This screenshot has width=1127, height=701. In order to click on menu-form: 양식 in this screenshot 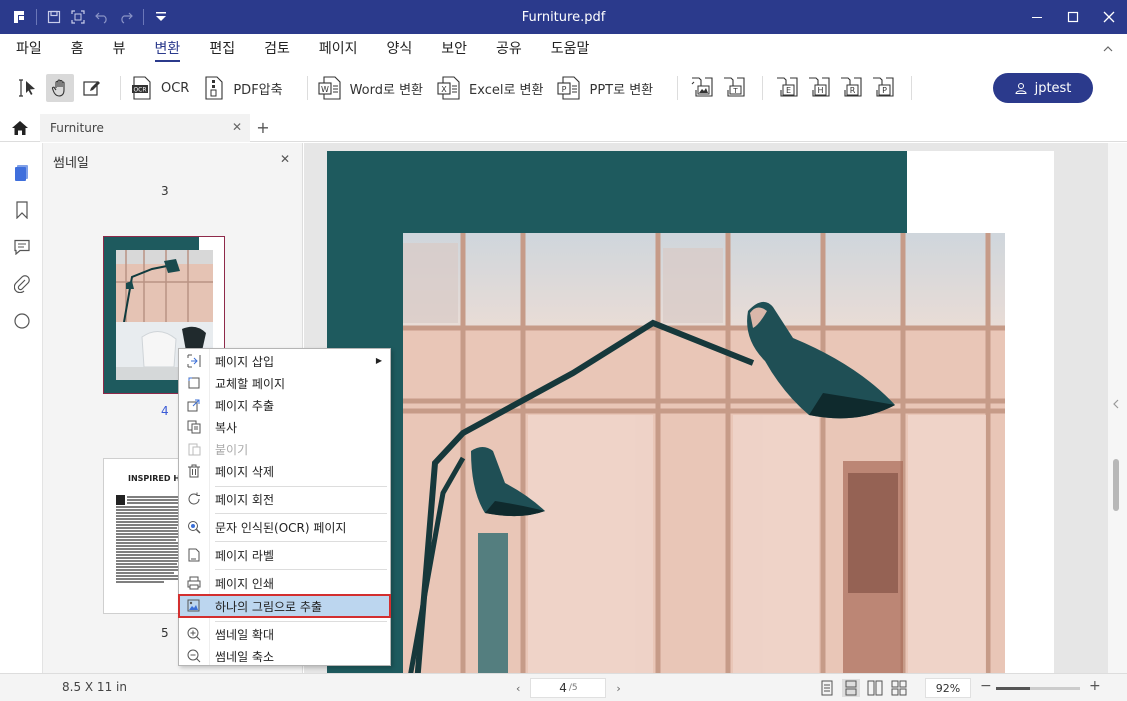, I will do `click(399, 48)`.